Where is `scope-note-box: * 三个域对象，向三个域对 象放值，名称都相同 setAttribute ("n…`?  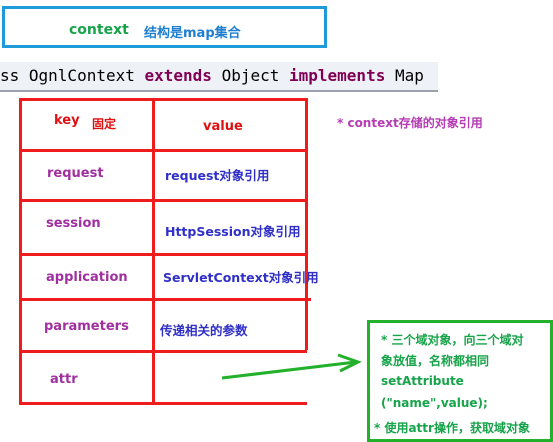
scope-note-box: * 三个域对象，向三个域对 象放值，名称都相同 setAttribute ("n… is located at coordinates (460, 381).